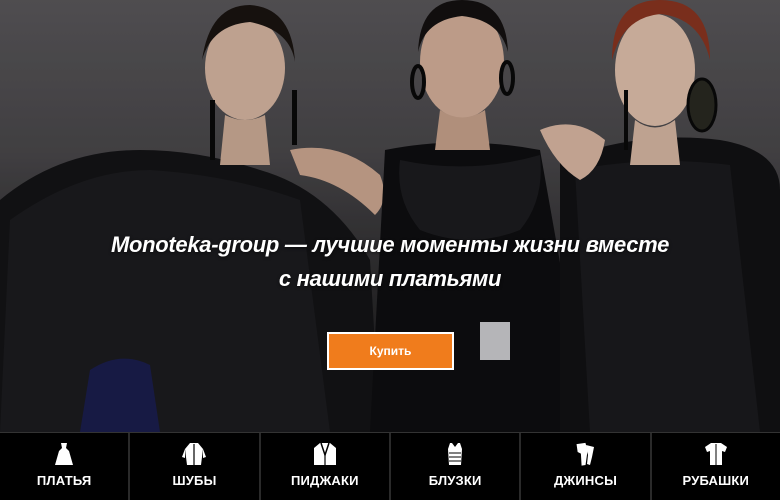  What do you see at coordinates (324, 453) in the screenshot?
I see `jacket-icon` at bounding box center [324, 453].